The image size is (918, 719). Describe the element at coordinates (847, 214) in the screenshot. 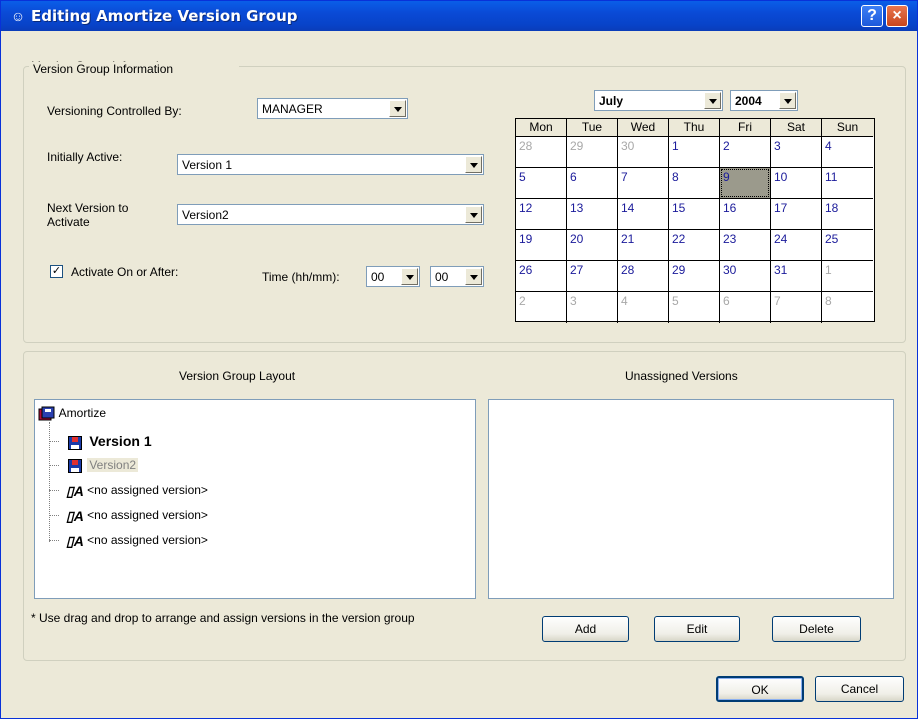

I see `calendar-day: 18` at that location.